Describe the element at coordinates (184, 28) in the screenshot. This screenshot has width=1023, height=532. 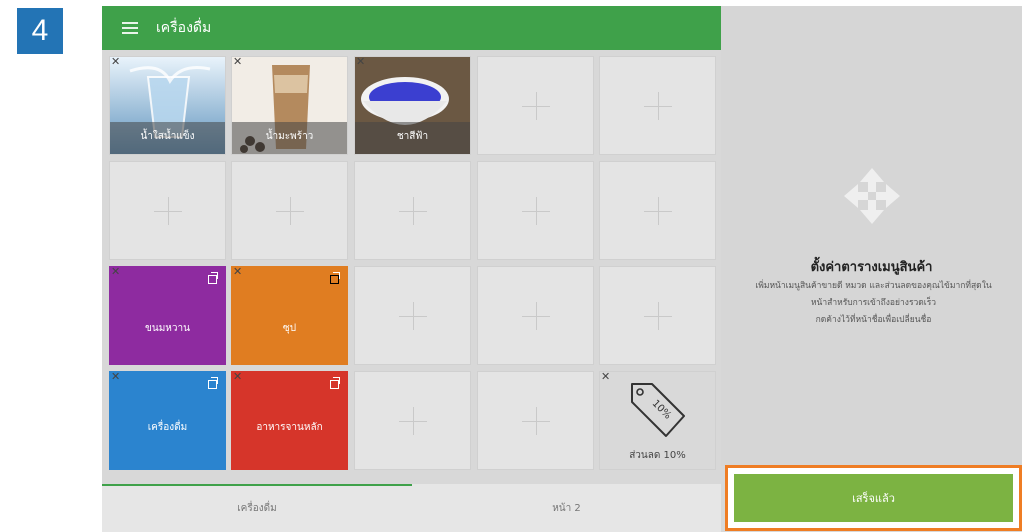
I see `page-title: เครื่องดื่ม` at that location.